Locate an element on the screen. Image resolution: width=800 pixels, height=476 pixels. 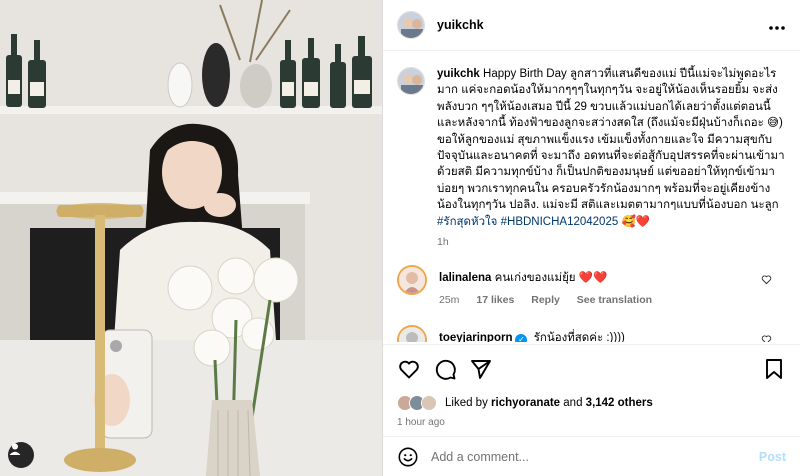
more-options-button is located at coordinates (777, 25).